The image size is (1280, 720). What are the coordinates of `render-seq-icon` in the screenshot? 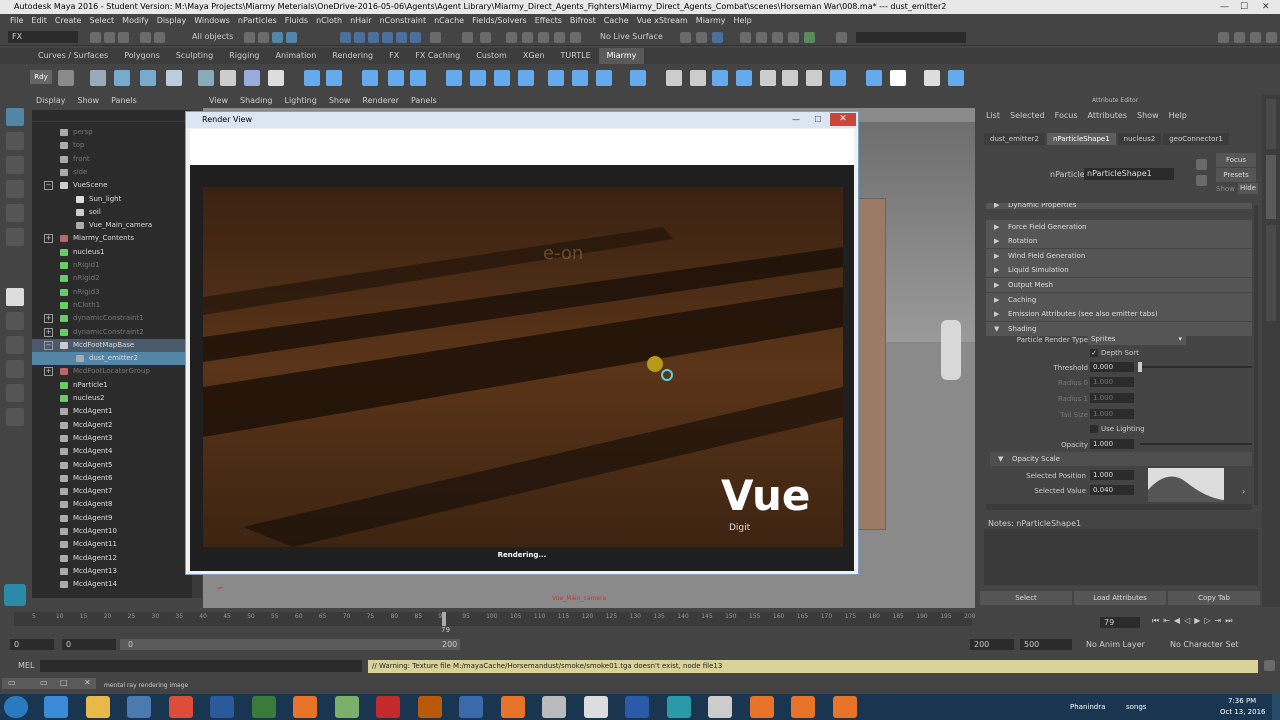 It's located at (793, 37).